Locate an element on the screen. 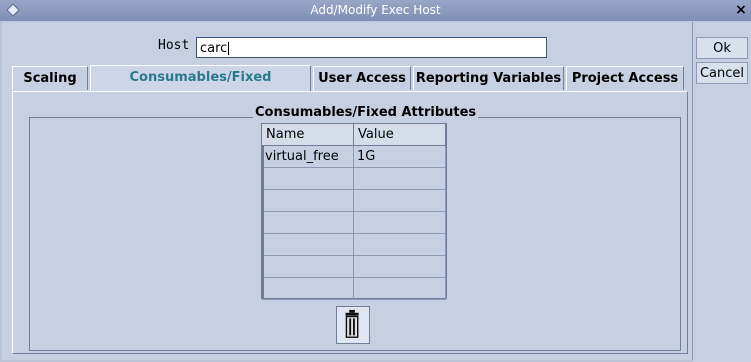  group-title: Consumables/Fixed Attributes is located at coordinates (366, 112).